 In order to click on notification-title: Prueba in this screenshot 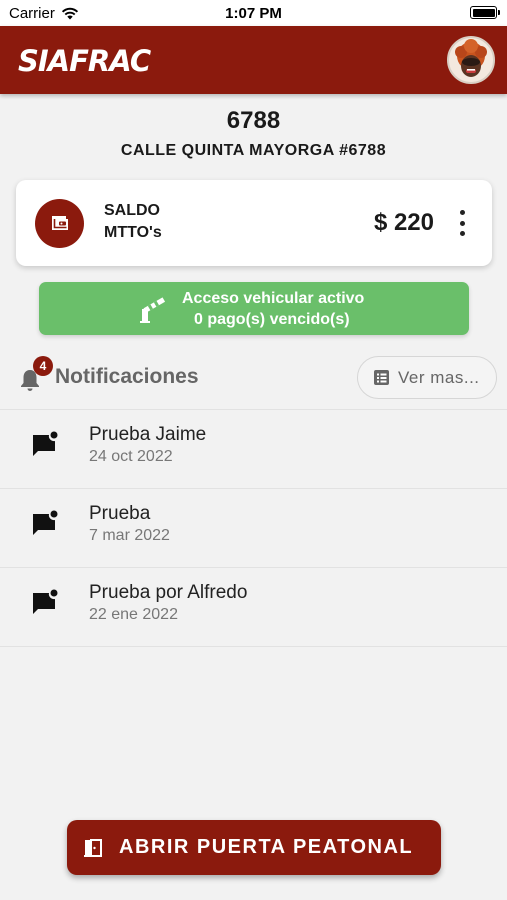, I will do `click(120, 513)`.